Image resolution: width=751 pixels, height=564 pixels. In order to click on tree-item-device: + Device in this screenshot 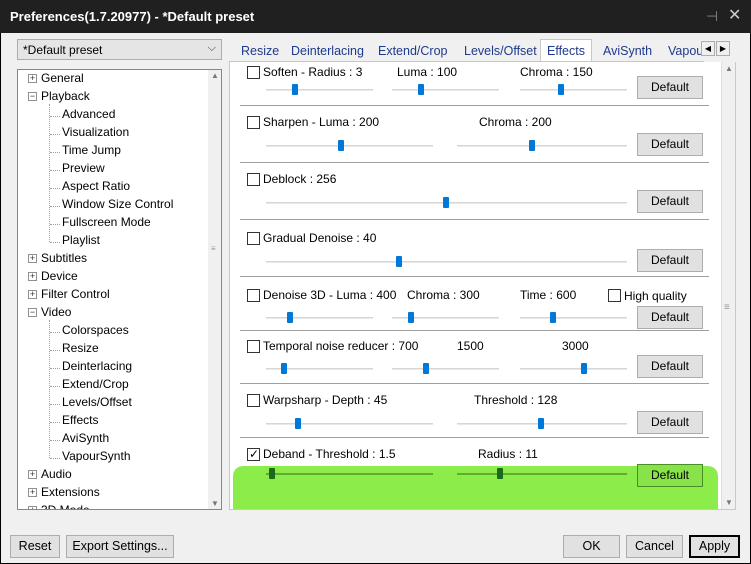, I will do `click(53, 278)`.